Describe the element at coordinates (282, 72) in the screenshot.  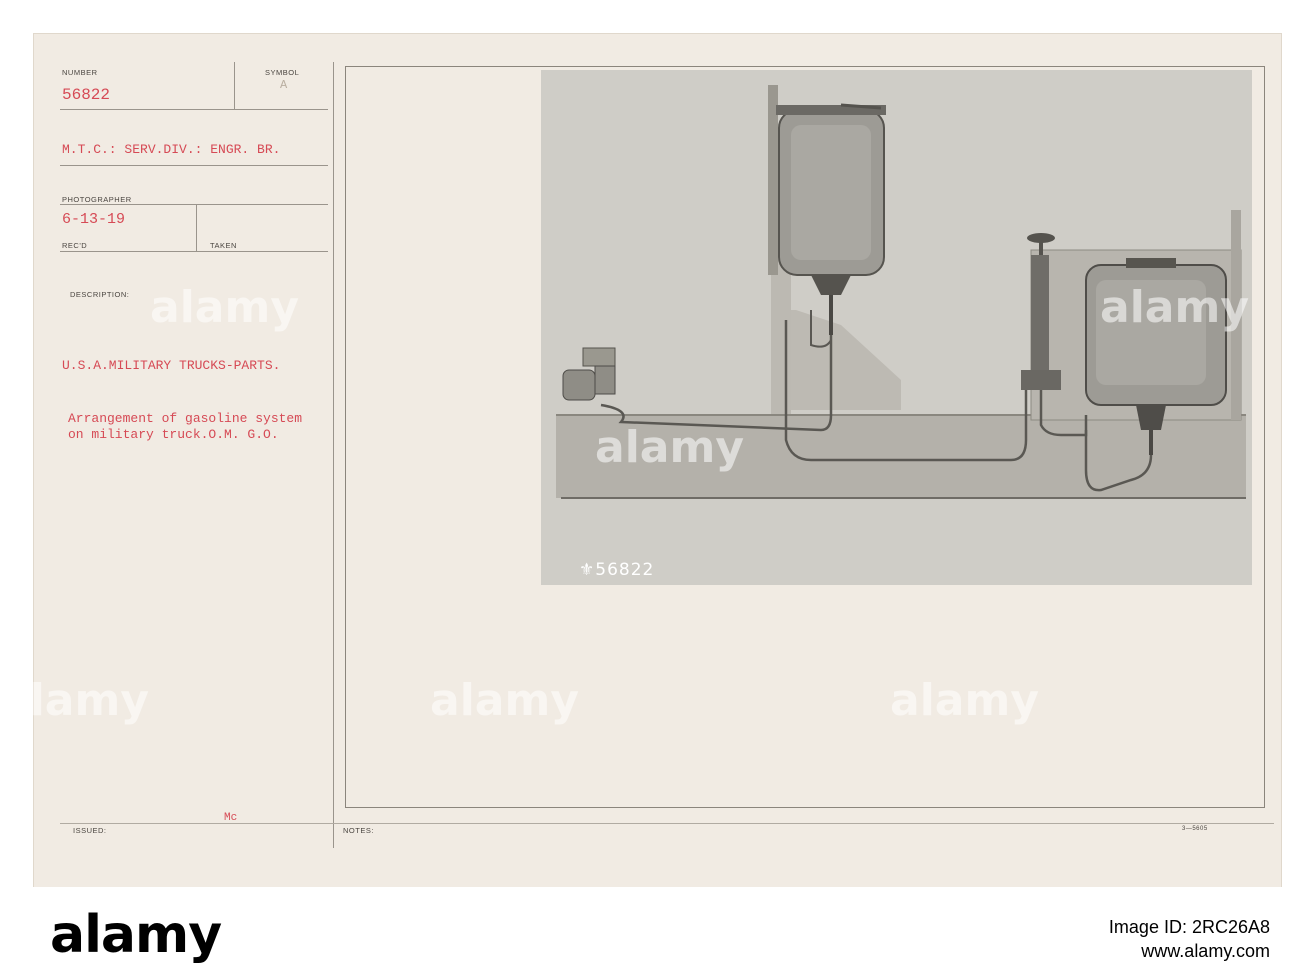
I see `symbol-label: SYMBOL` at that location.